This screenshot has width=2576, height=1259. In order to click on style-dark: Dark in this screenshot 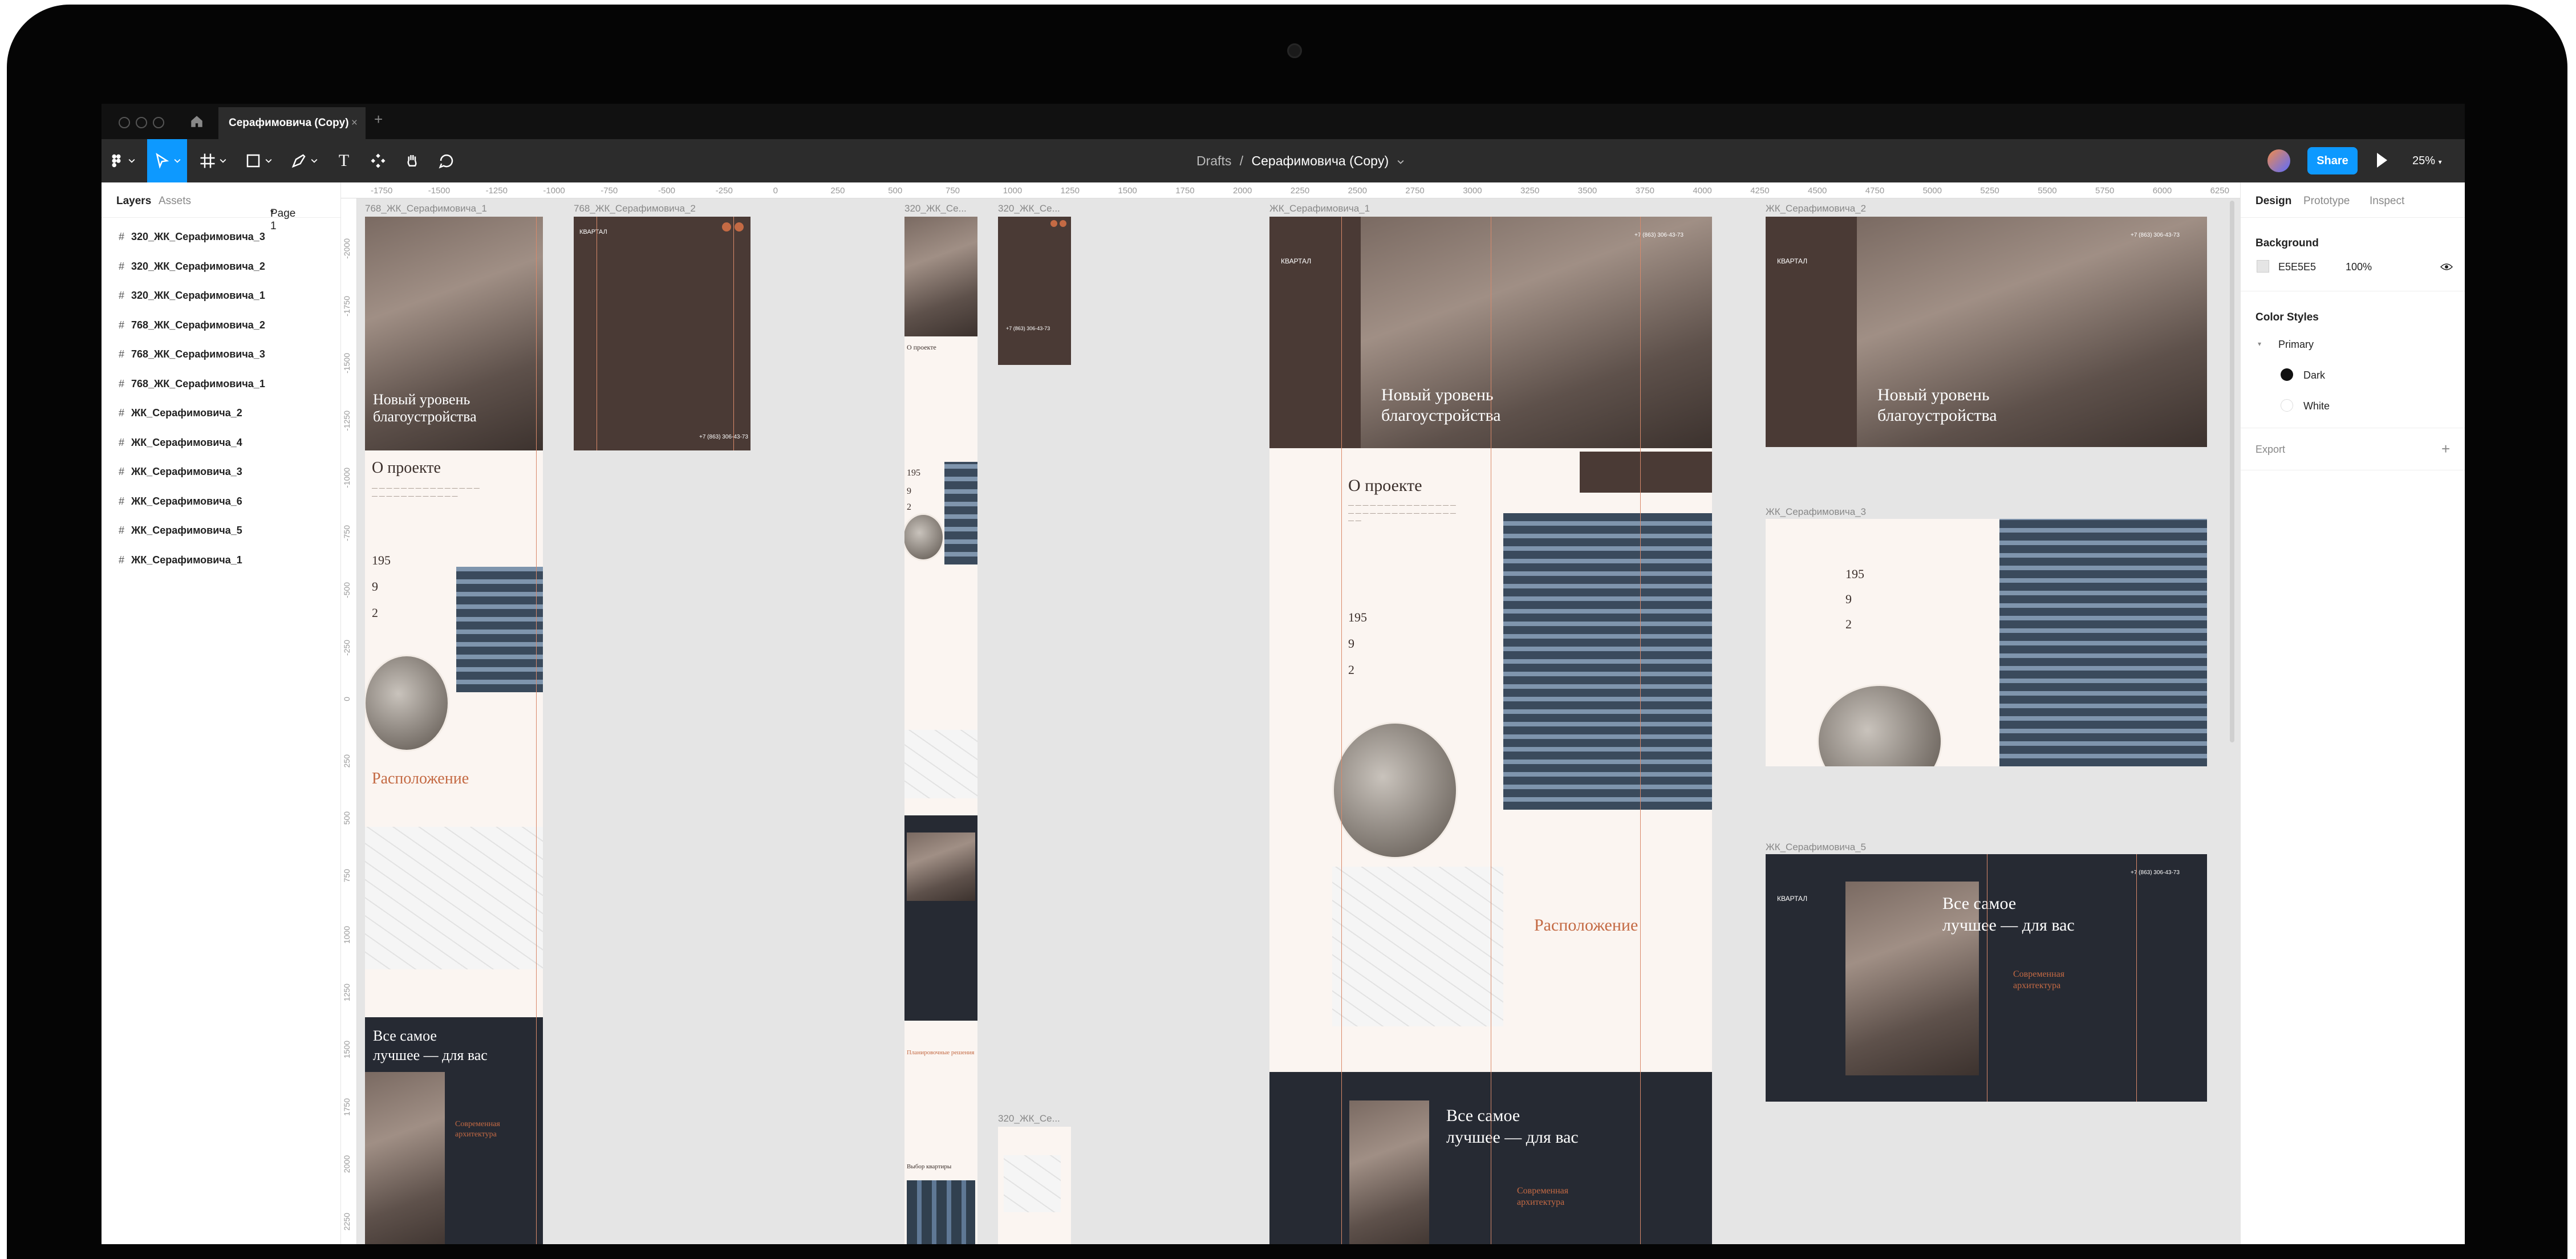, I will do `click(2314, 375)`.